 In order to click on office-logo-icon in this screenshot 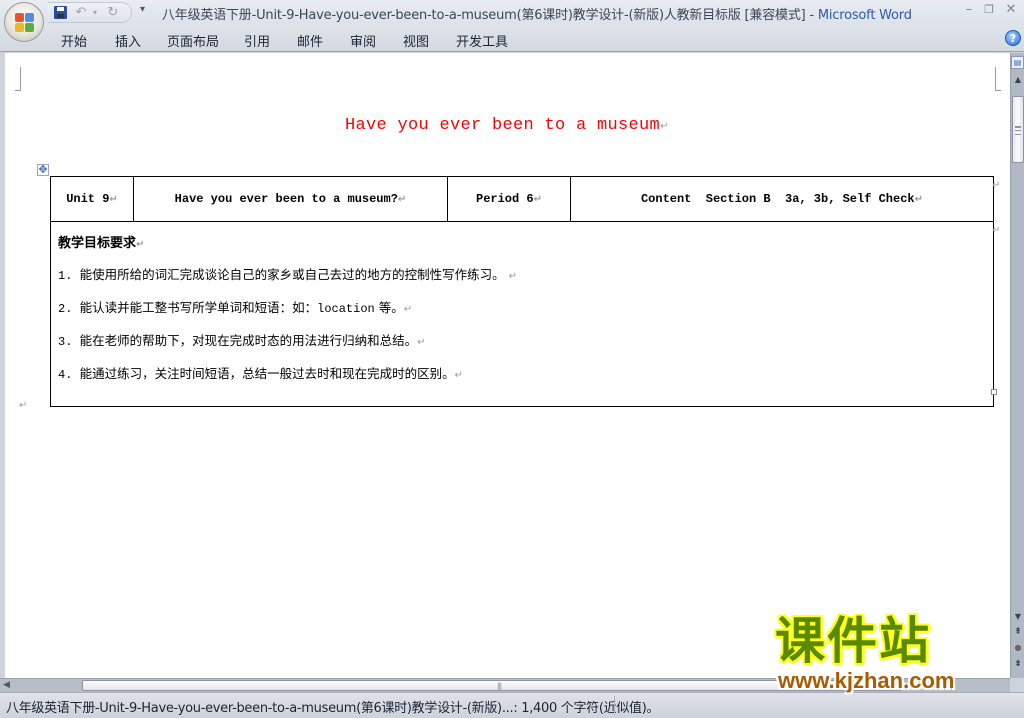, I will do `click(25, 23)`.